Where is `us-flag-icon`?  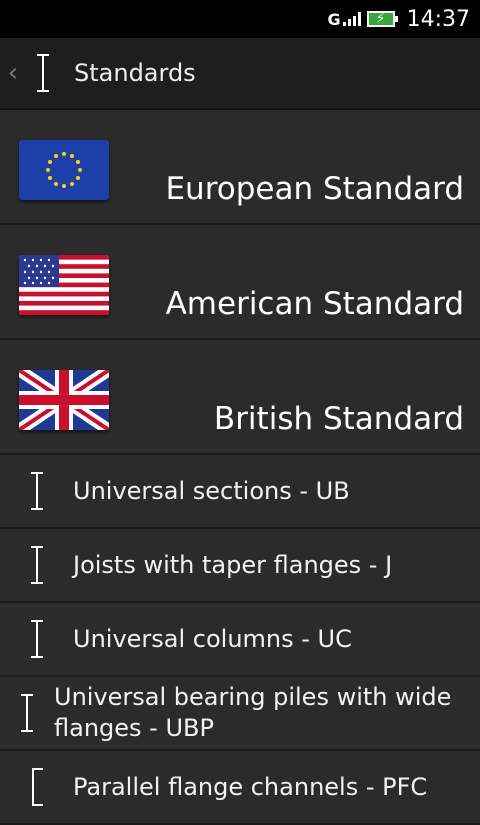
us-flag-icon is located at coordinates (64, 285).